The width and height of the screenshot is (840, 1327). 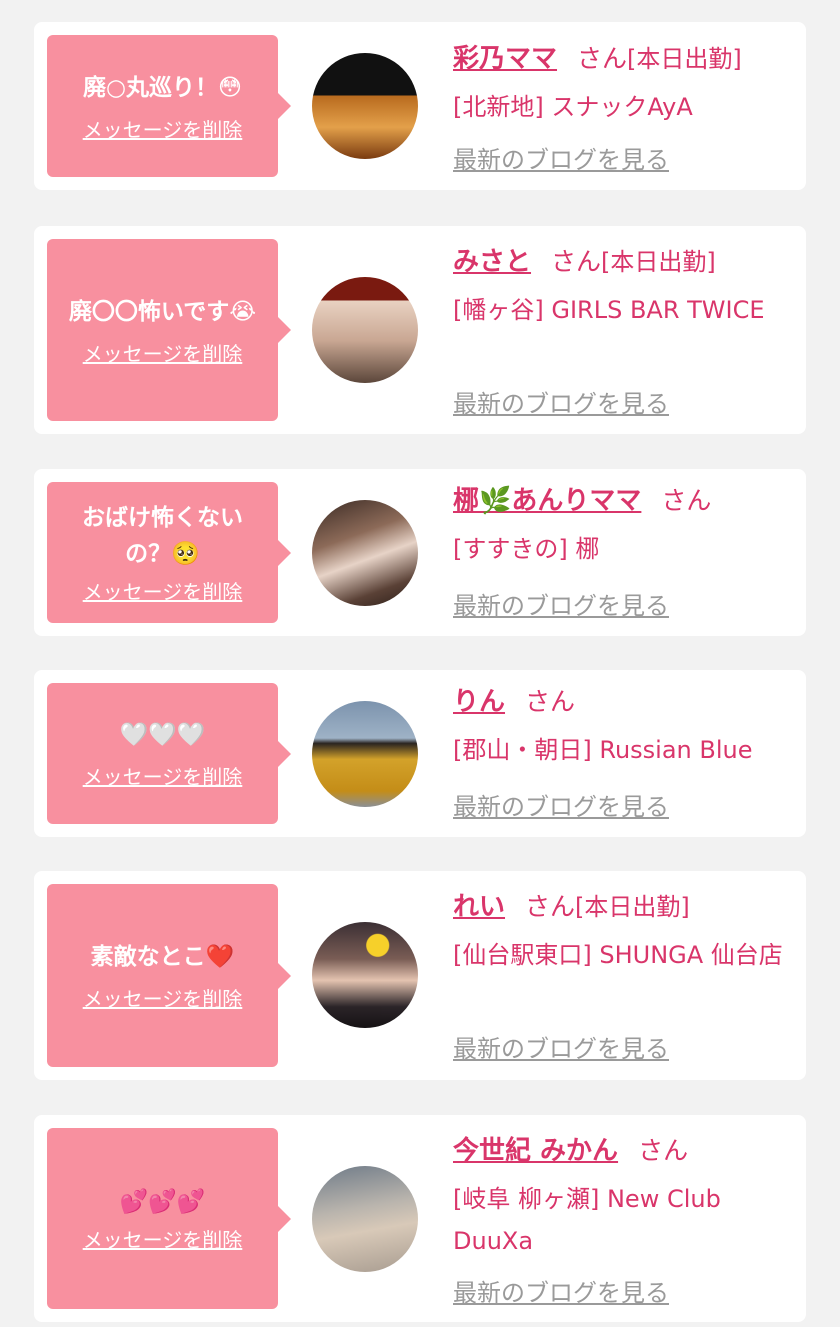 What do you see at coordinates (623, 524) in the screenshot?
I see `cast-info: 梛🌿あんりママ さん [すすきの] 梛` at bounding box center [623, 524].